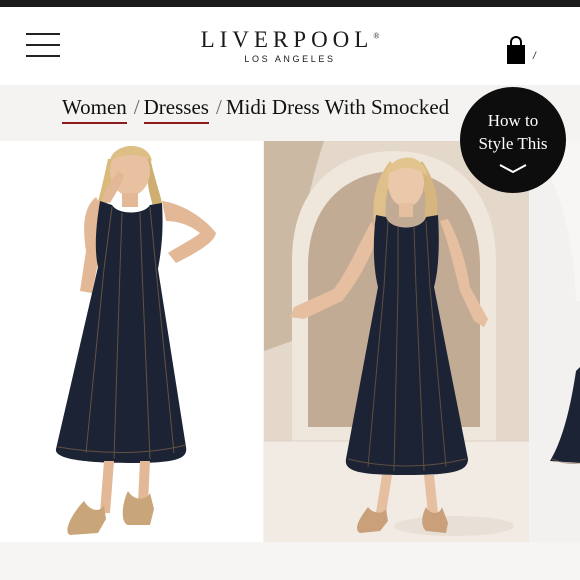 This screenshot has width=580, height=580. I want to click on style-button-line1: How to, so click(513, 120).